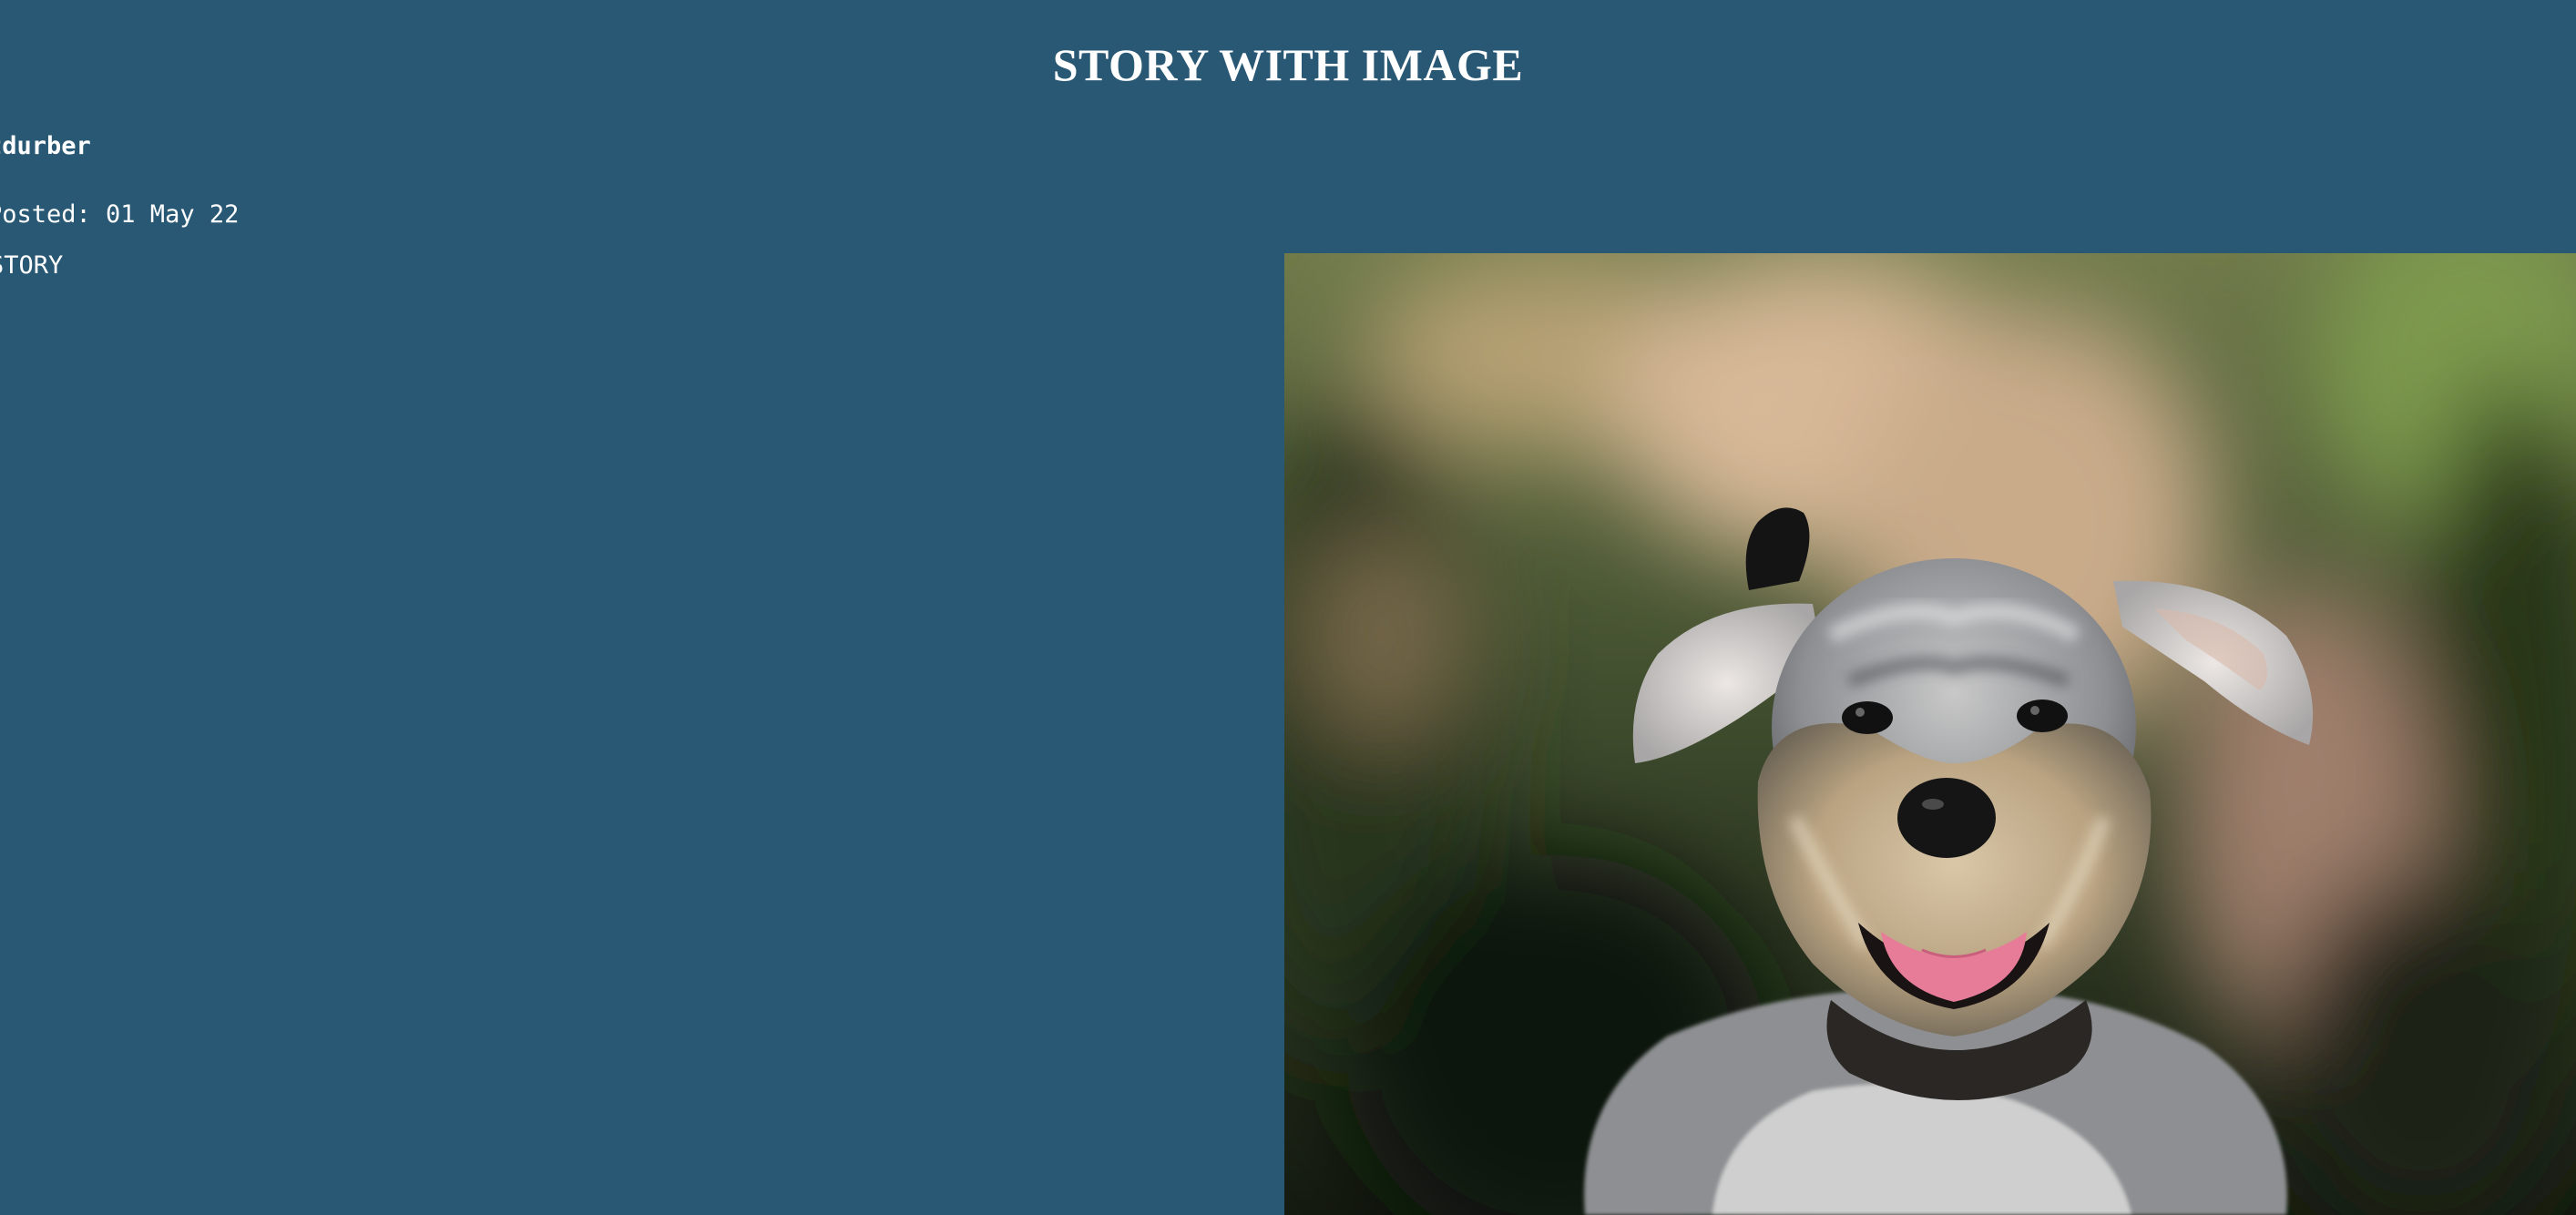  I want to click on posted-date: Posted: 01 May 22, so click(120, 214).